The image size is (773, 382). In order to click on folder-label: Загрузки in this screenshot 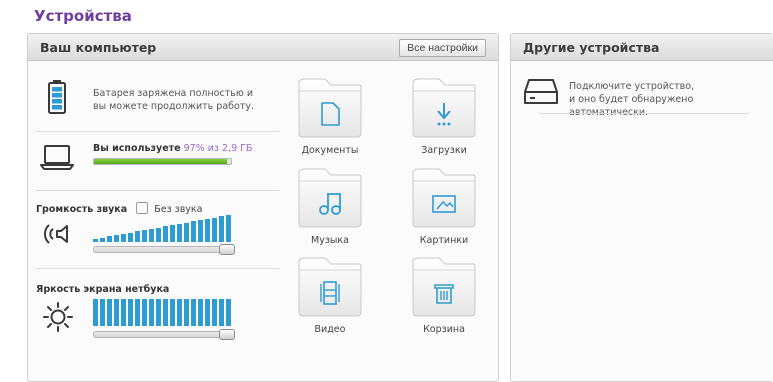, I will do `click(444, 150)`.